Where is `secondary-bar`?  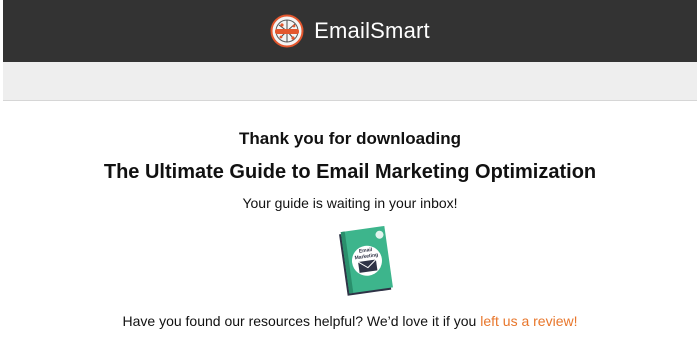 secondary-bar is located at coordinates (350, 81).